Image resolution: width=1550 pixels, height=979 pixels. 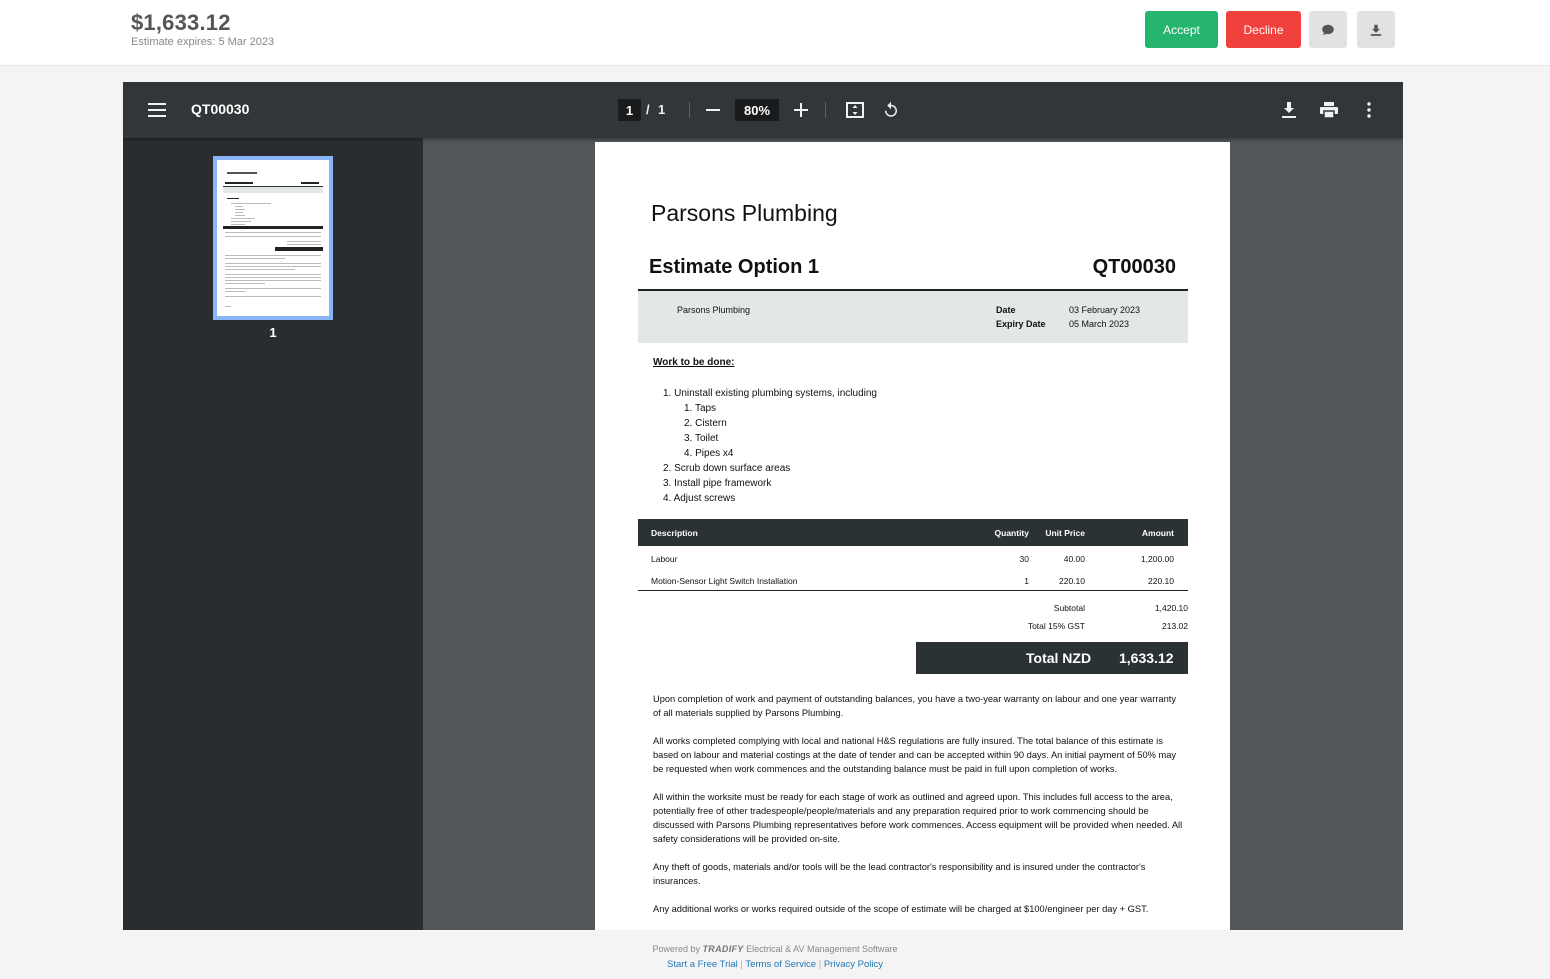 What do you see at coordinates (699, 498) in the screenshot?
I see `work-item: 4. Adjust screws` at bounding box center [699, 498].